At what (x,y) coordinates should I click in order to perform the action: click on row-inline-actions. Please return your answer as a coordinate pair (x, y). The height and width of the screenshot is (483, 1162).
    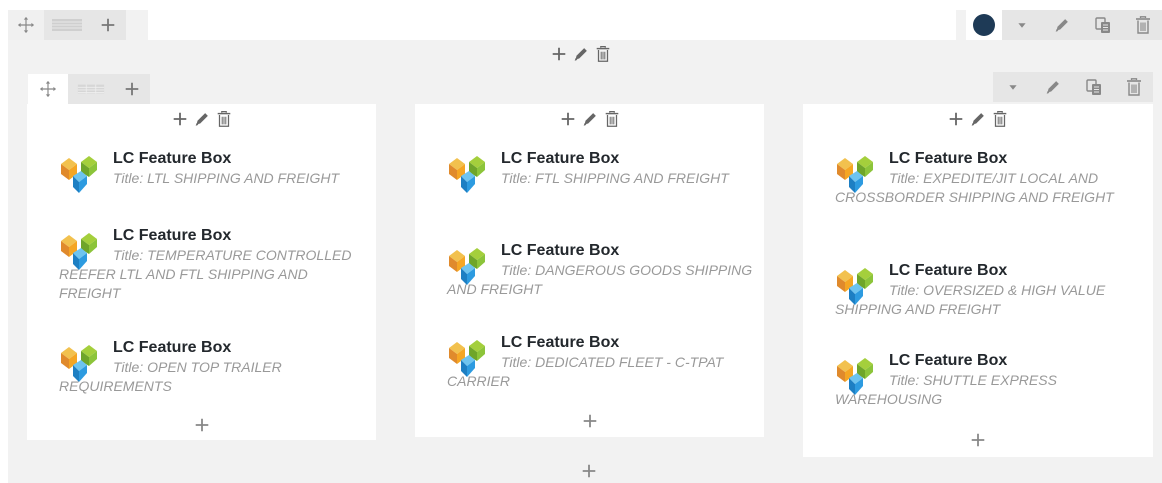
    Looking at the image, I should click on (581, 54).